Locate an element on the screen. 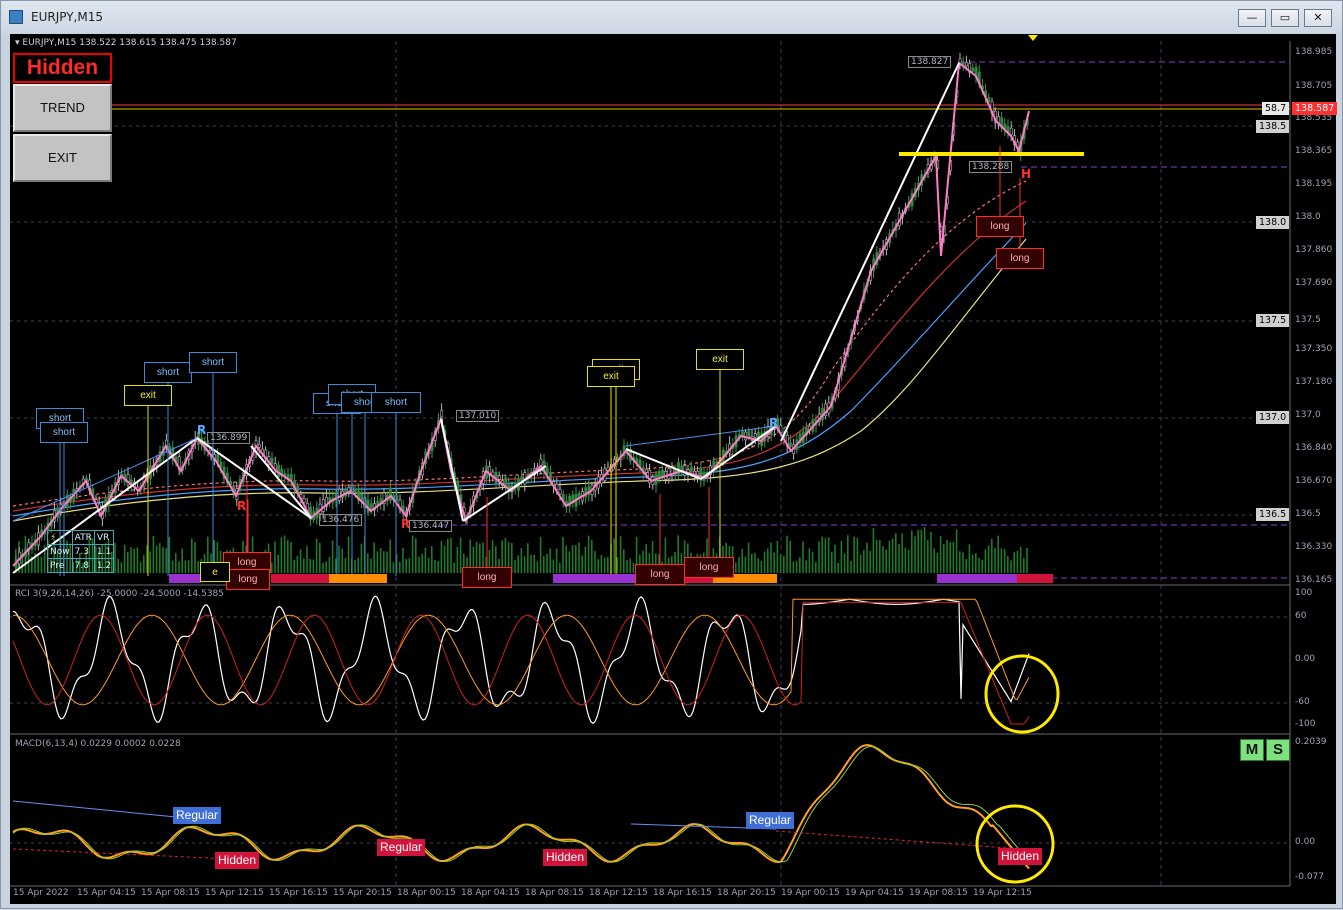 The height and width of the screenshot is (910, 1343). time-axis-label: 19 Apr 12:15 is located at coordinates (1002, 893).